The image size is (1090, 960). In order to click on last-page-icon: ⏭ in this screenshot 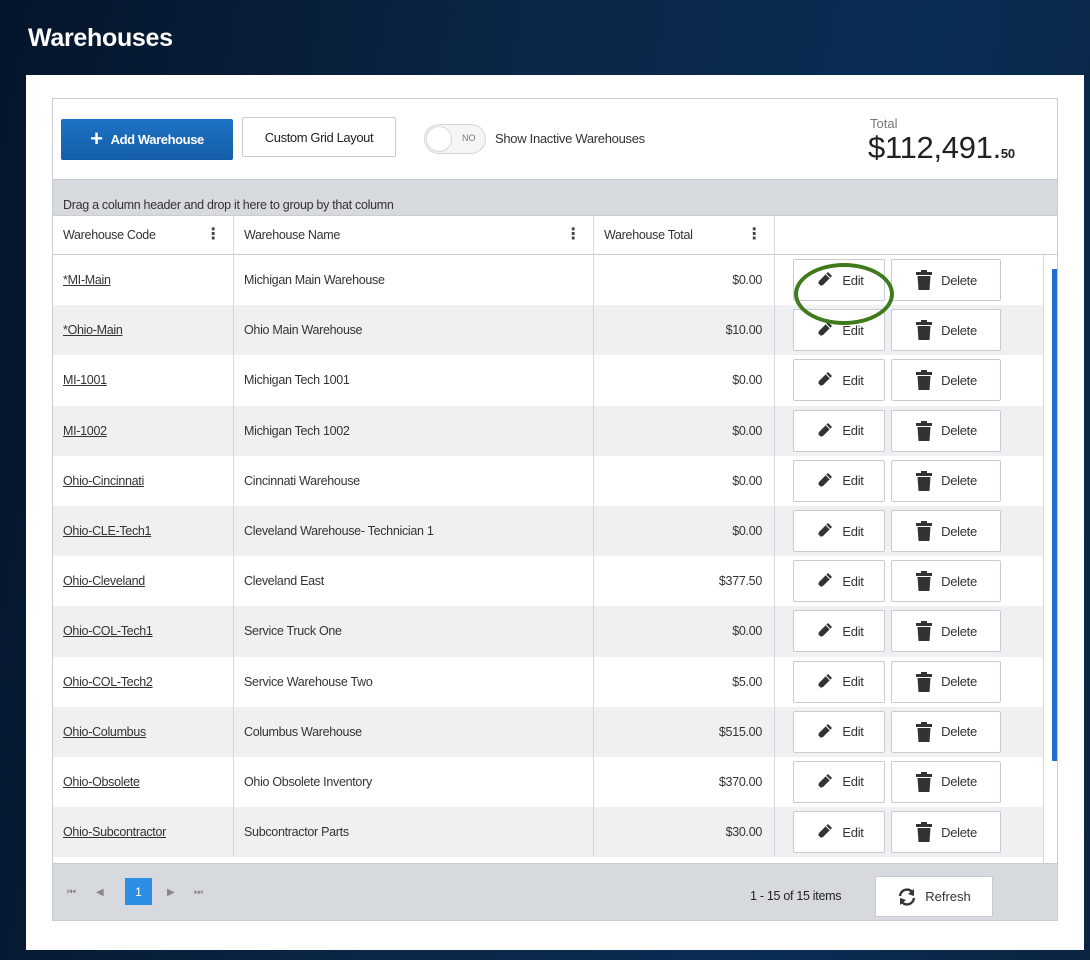, I will do `click(198, 892)`.